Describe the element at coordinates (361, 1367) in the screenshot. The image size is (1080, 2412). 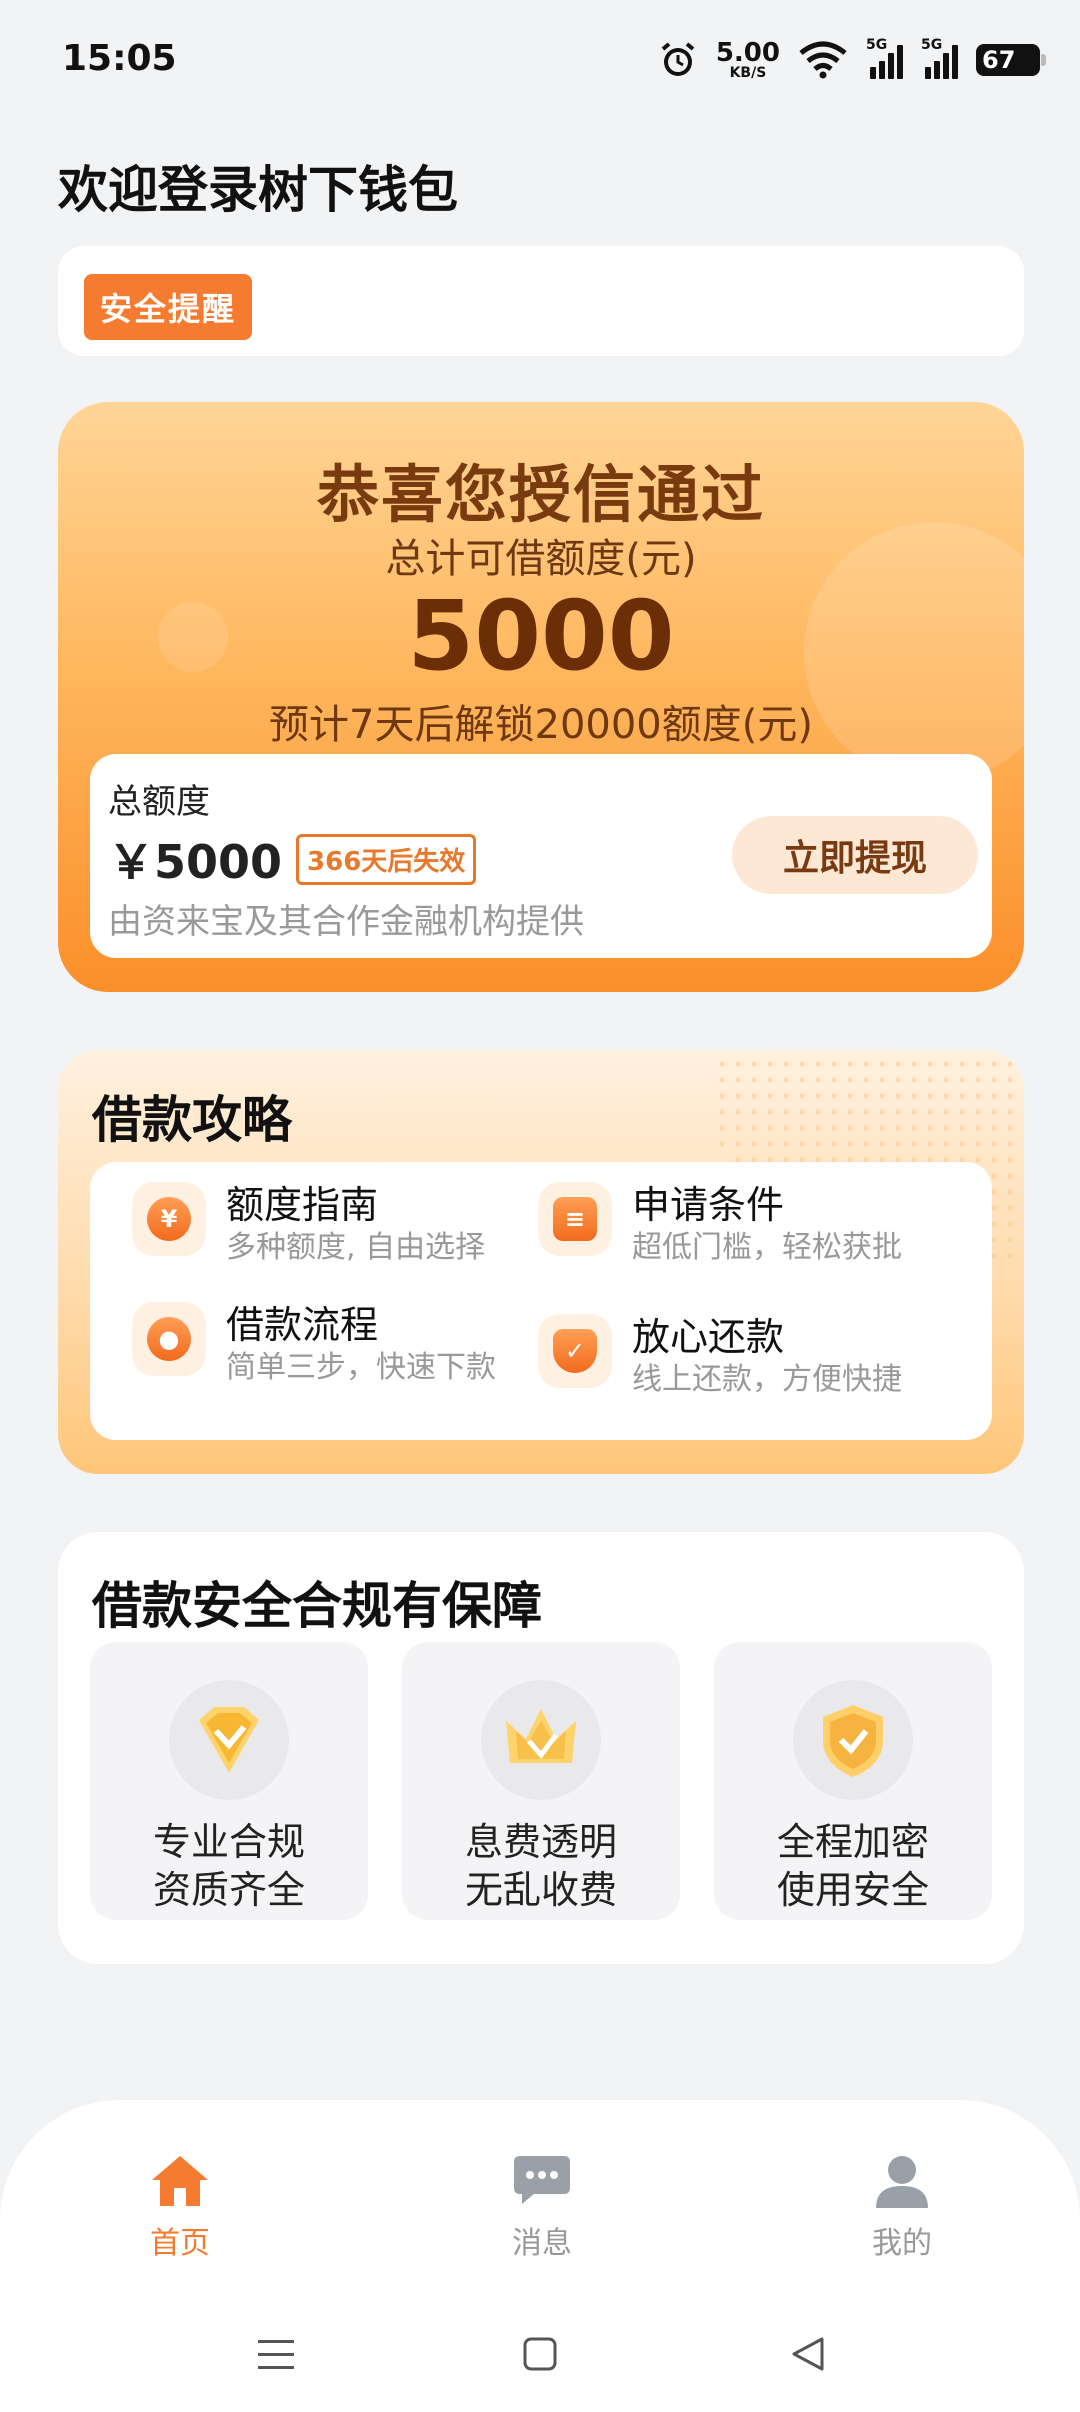
I see `guide-item-subtitle: 简单三步，快速下款` at that location.